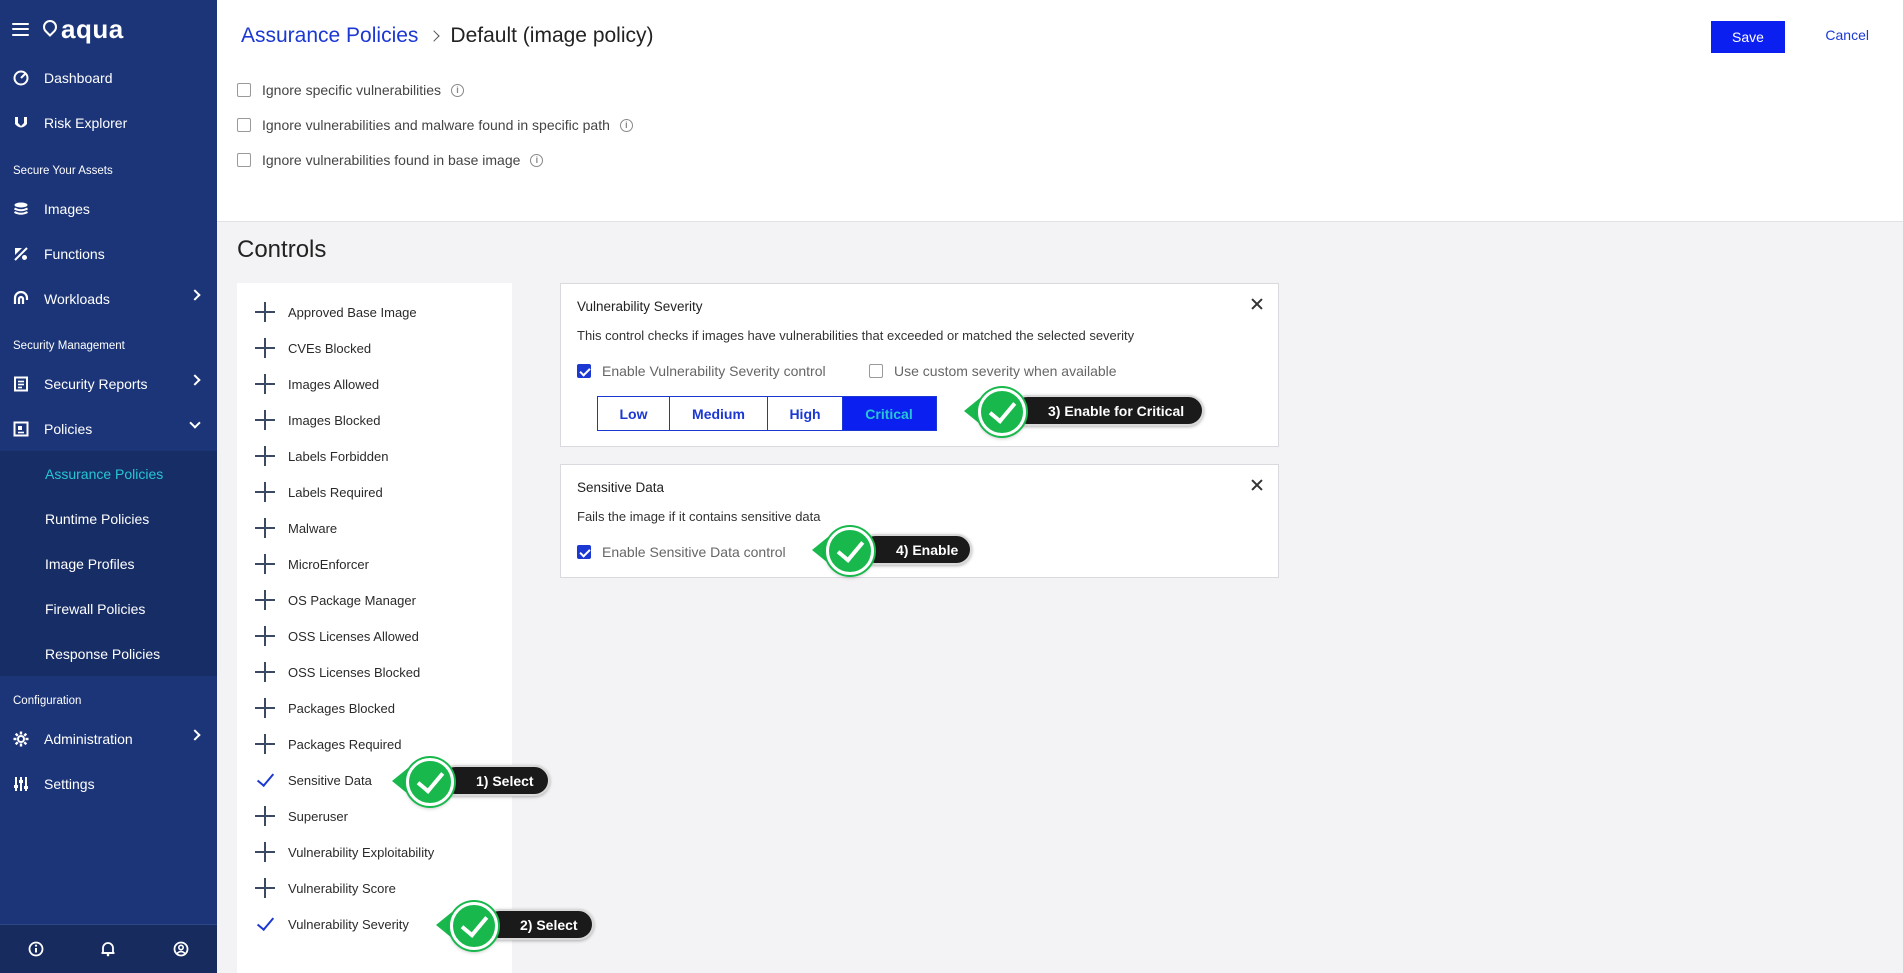 This screenshot has width=1903, height=973. Describe the element at coordinates (361, 852) in the screenshot. I see `control-item-label: Vulnerability Exploitability` at that location.